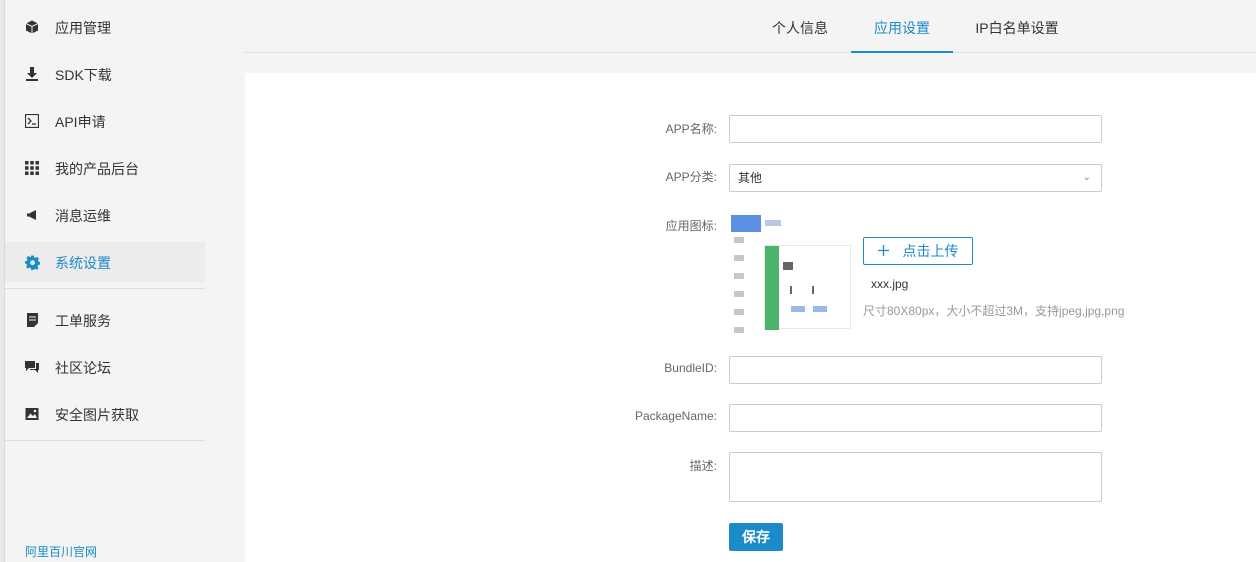  What do you see at coordinates (83, 28) in the screenshot?
I see `sidebar-item-label: 应用管理` at bounding box center [83, 28].